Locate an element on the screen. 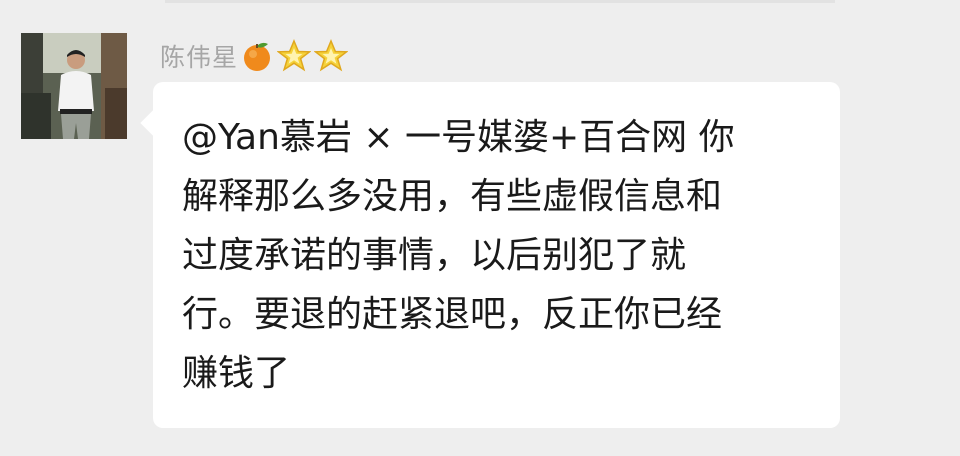  orange-fruit-icon is located at coordinates (257, 56).